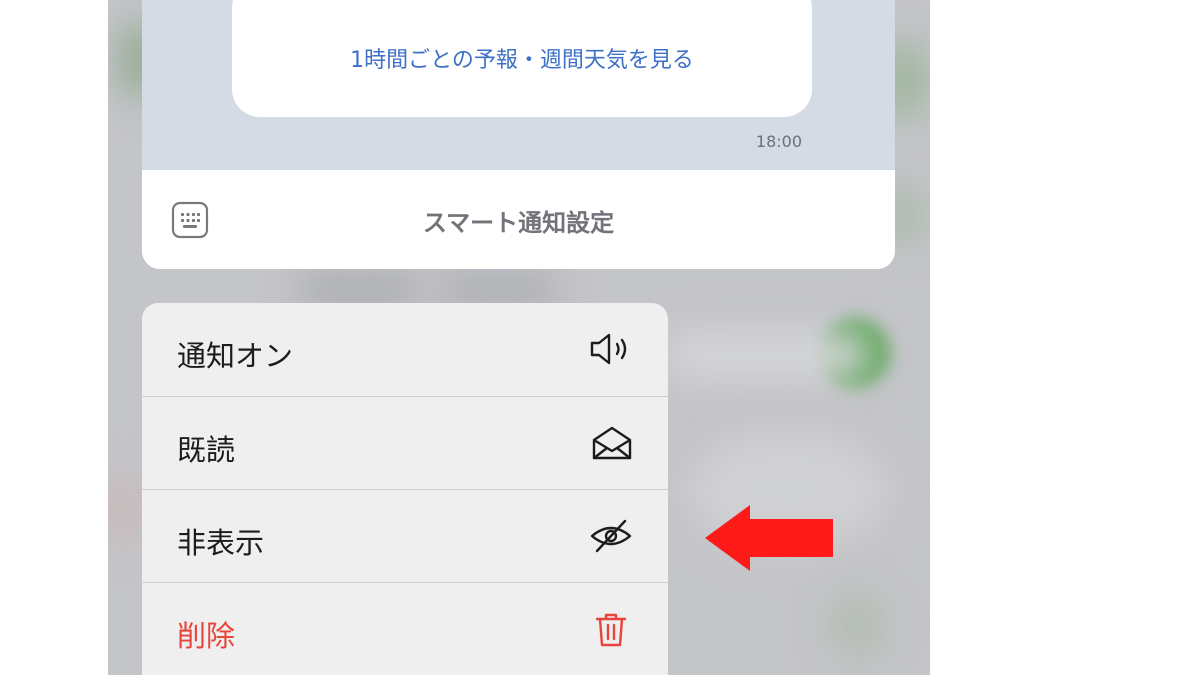 Image resolution: width=1200 pixels, height=675 pixels. I want to click on trash-icon, so click(611, 630).